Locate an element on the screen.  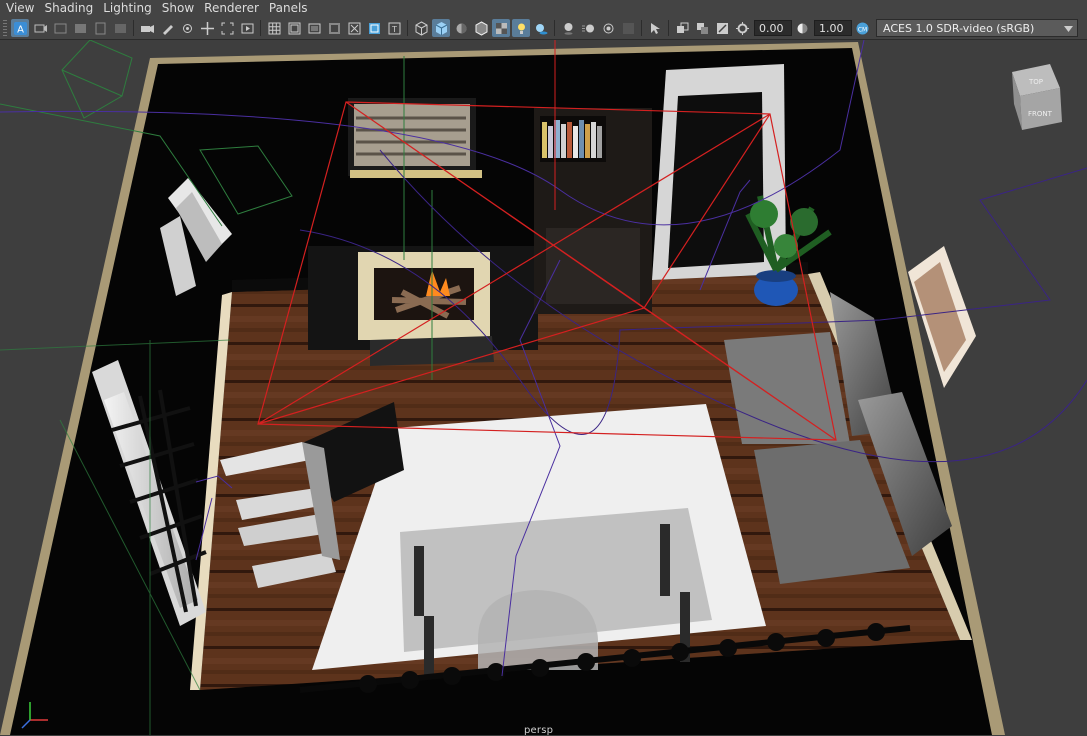
wireframe-on-shaded-icon is located at coordinates (481, 28).